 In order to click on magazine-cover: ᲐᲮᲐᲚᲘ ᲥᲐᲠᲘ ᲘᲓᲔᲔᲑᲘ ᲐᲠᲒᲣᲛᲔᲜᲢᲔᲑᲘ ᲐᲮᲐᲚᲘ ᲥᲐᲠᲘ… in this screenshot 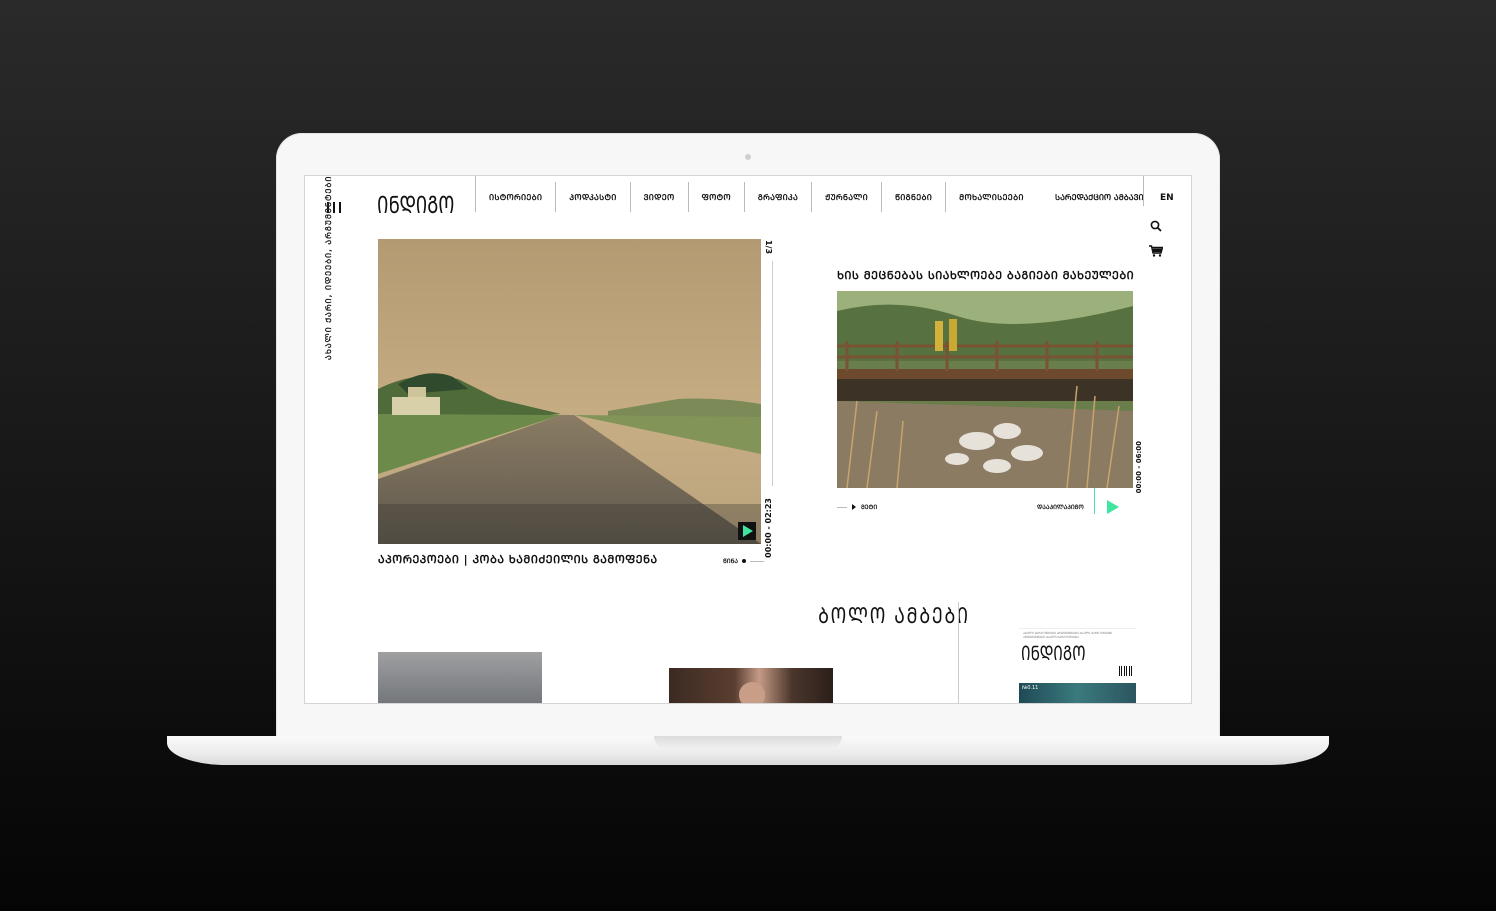, I will do `click(1077, 665)`.